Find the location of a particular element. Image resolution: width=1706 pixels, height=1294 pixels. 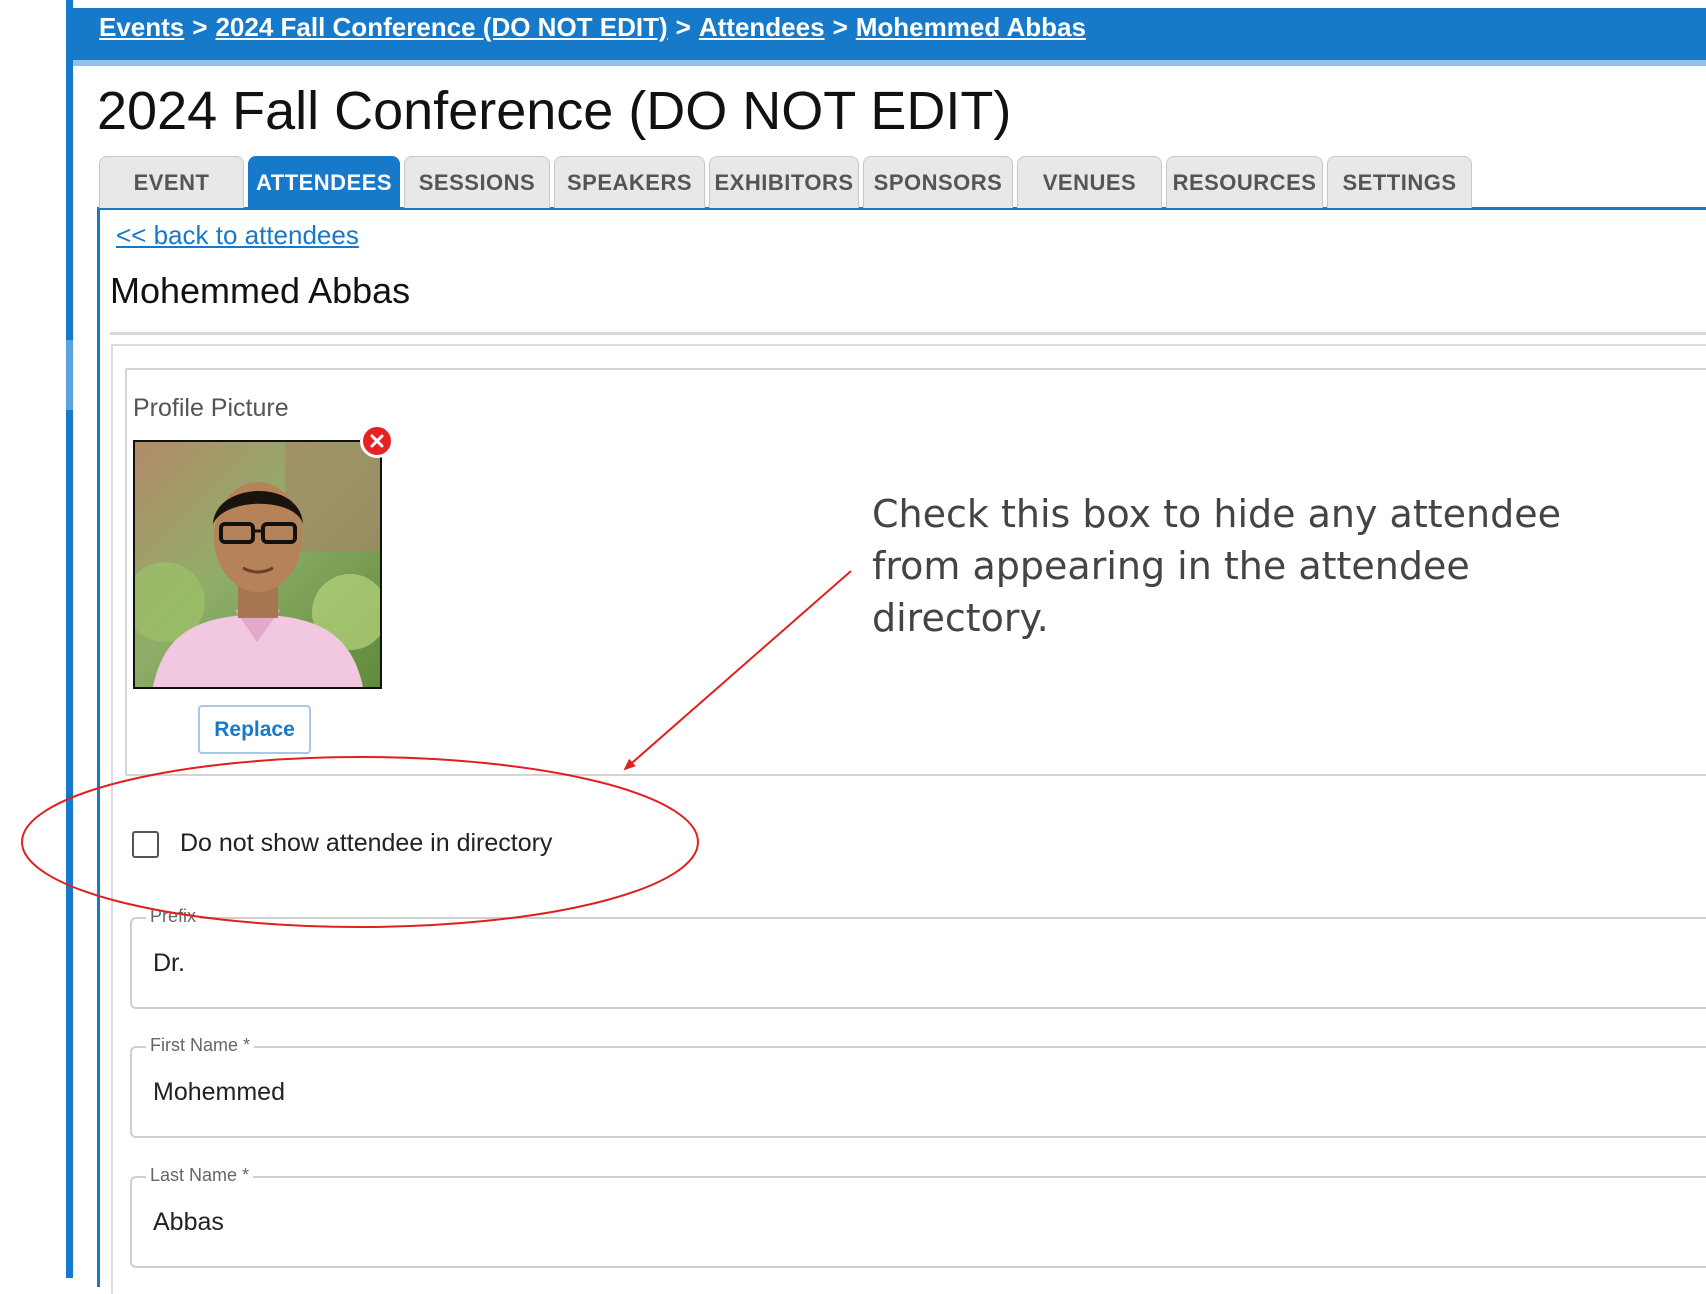

annotation-ellipse is located at coordinates (360, 842).